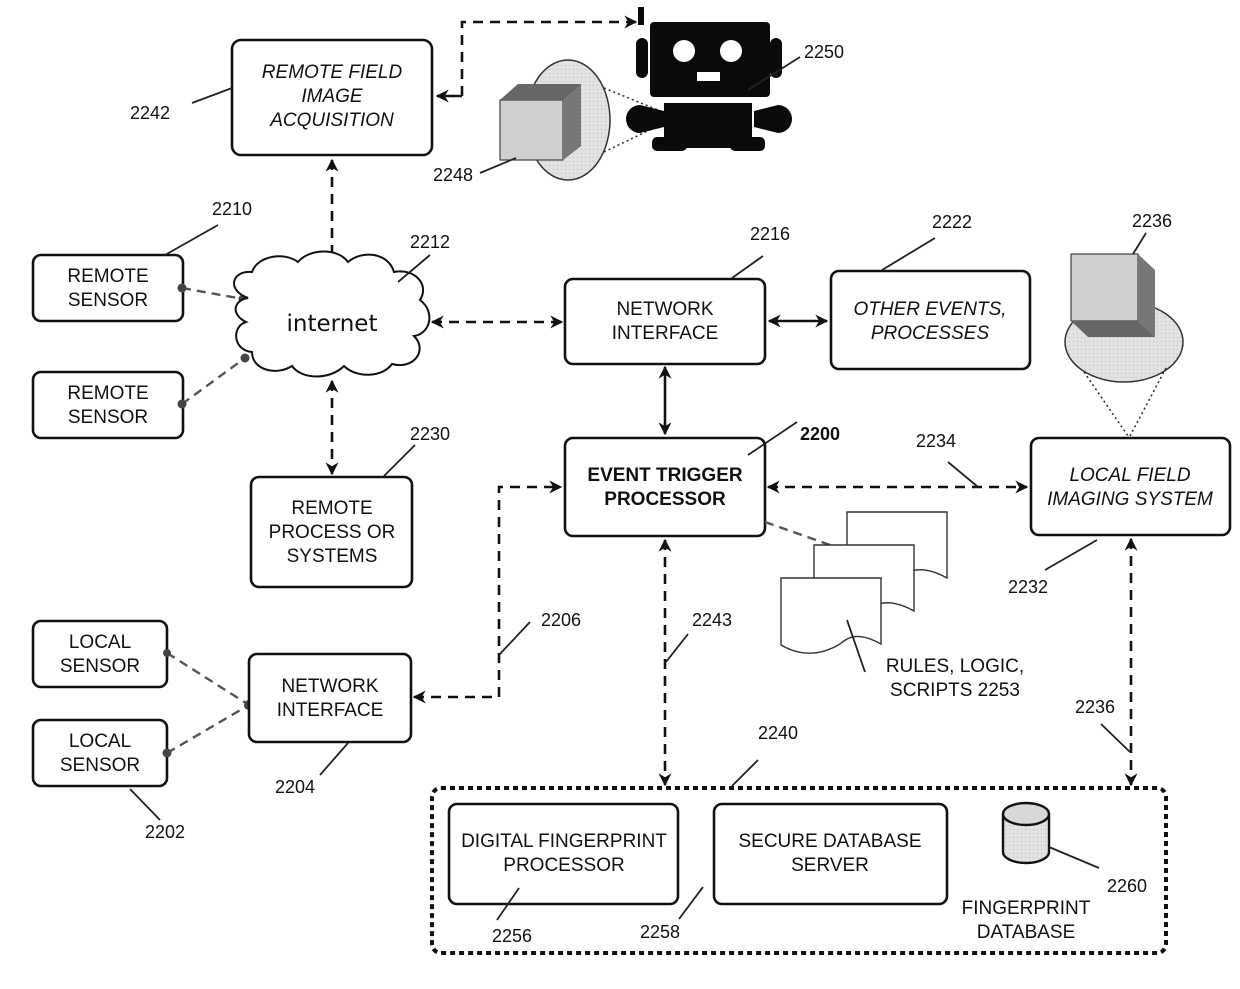 Image resolution: width=1240 pixels, height=989 pixels. What do you see at coordinates (1129, 475) in the screenshot?
I see `box-line: LOCAL FIELD` at bounding box center [1129, 475].